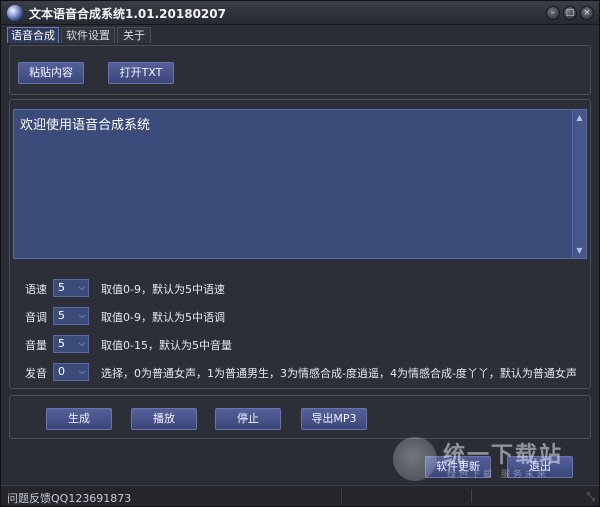 This screenshot has height=507, width=600. I want to click on open-txt-button: 打开TXT, so click(141, 73).